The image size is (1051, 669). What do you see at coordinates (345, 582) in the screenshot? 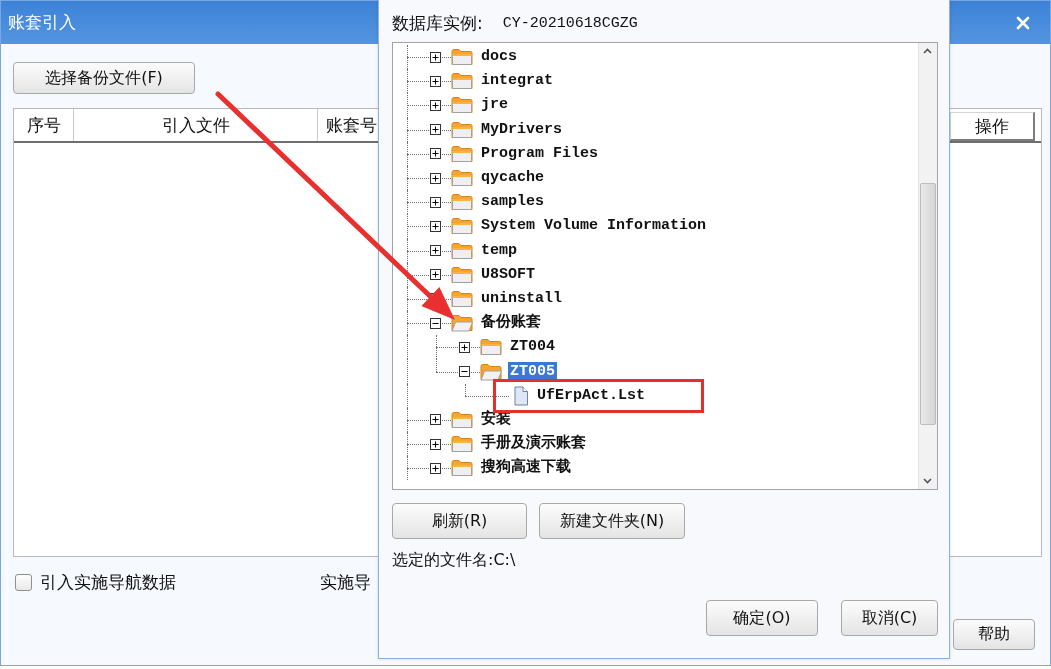
I see `option-label: 实施导` at bounding box center [345, 582].